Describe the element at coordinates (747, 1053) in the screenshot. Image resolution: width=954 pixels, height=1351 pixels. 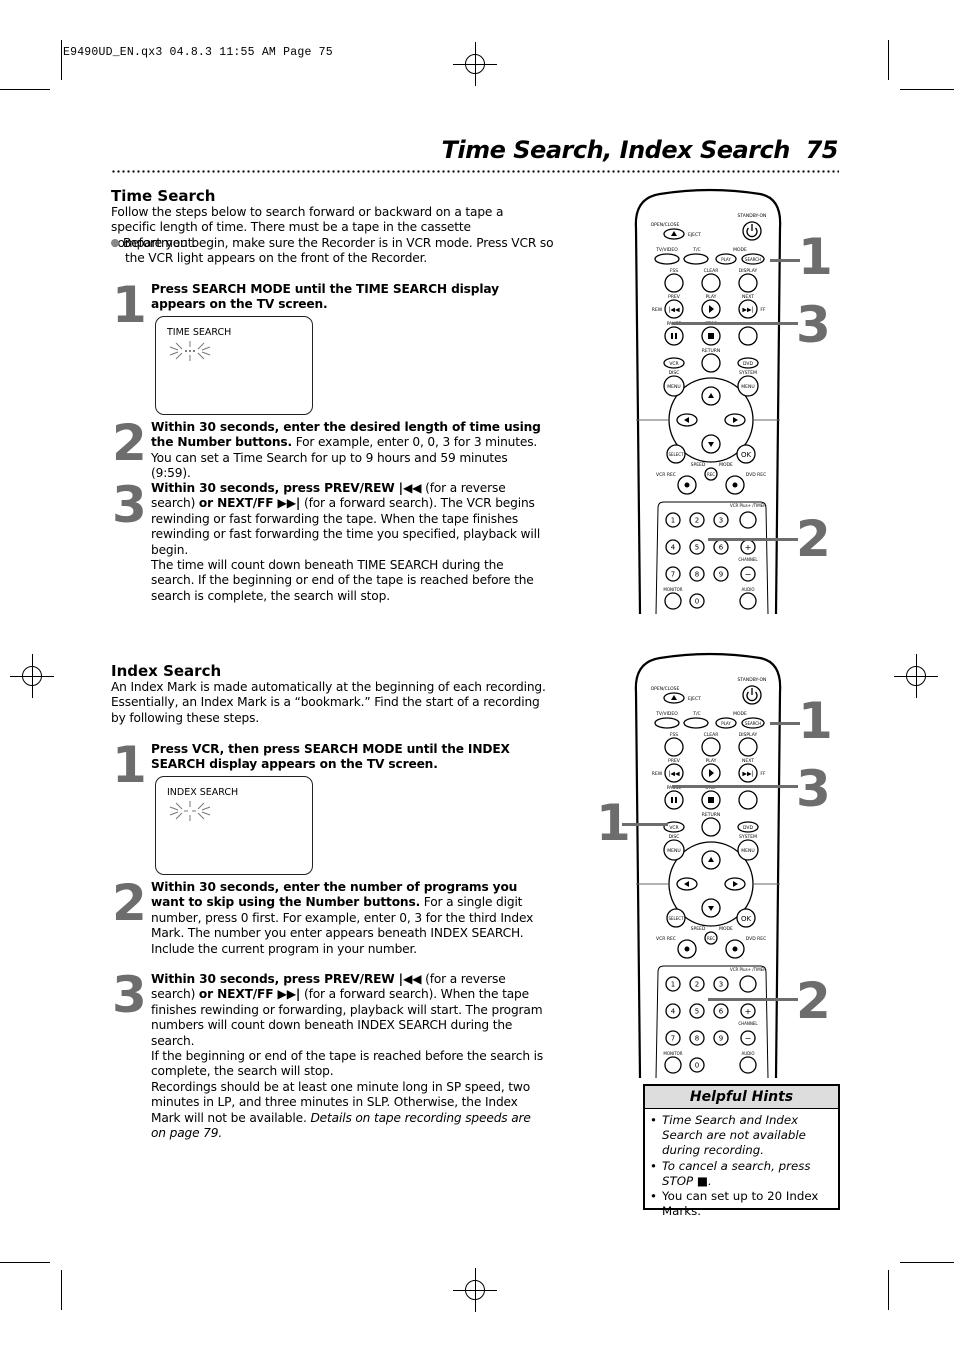
I see `label-audio: AUDIO` at that location.